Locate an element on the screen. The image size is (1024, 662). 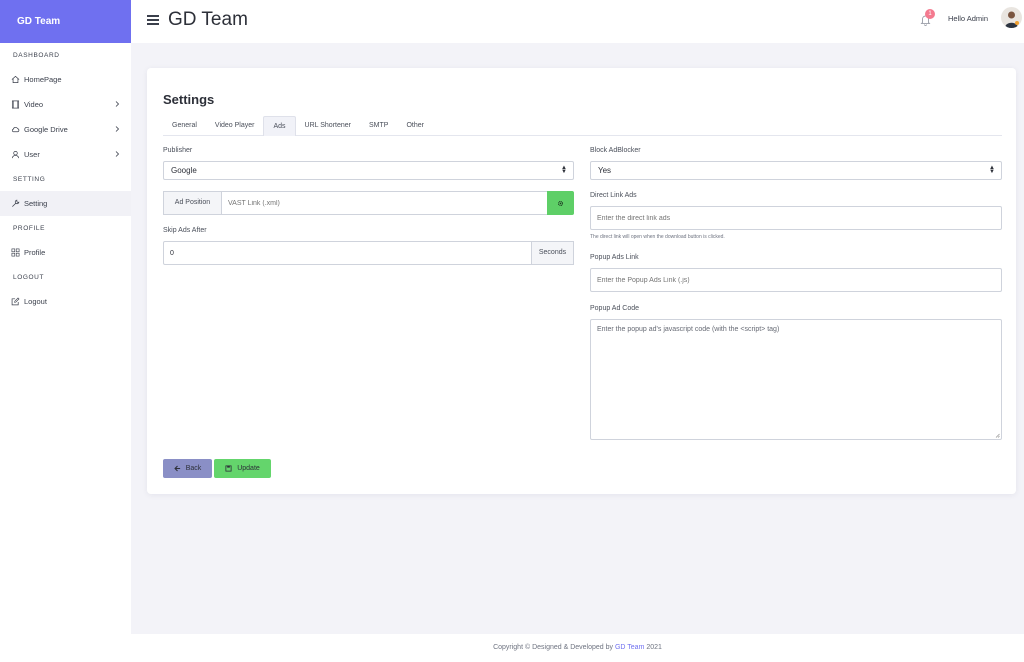
hamburger-menu-icon is located at coordinates (153, 20).